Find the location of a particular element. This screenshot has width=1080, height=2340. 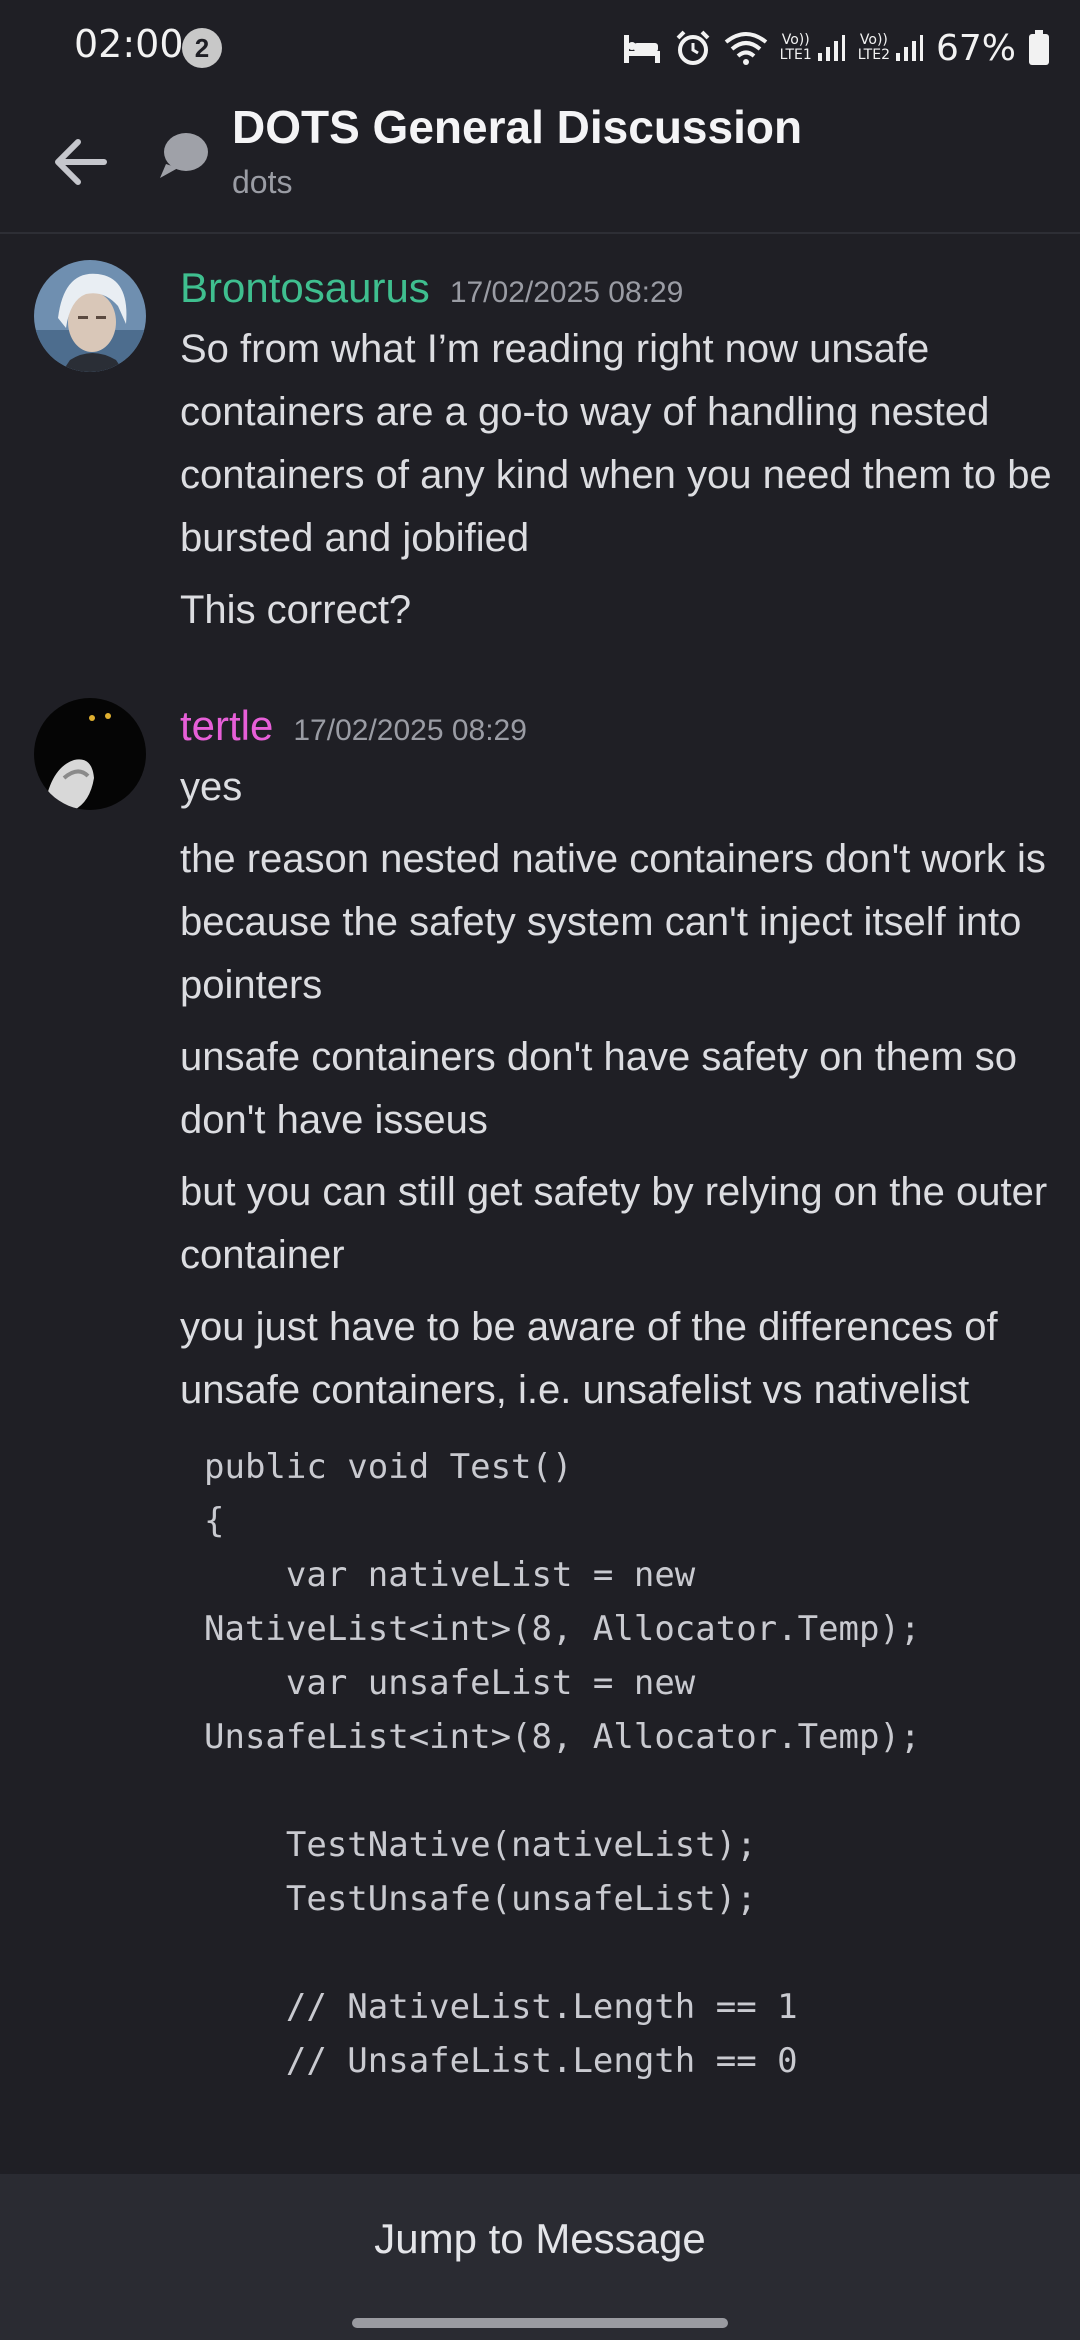

jump-bar: Jump to Message is located at coordinates (540, 2257).